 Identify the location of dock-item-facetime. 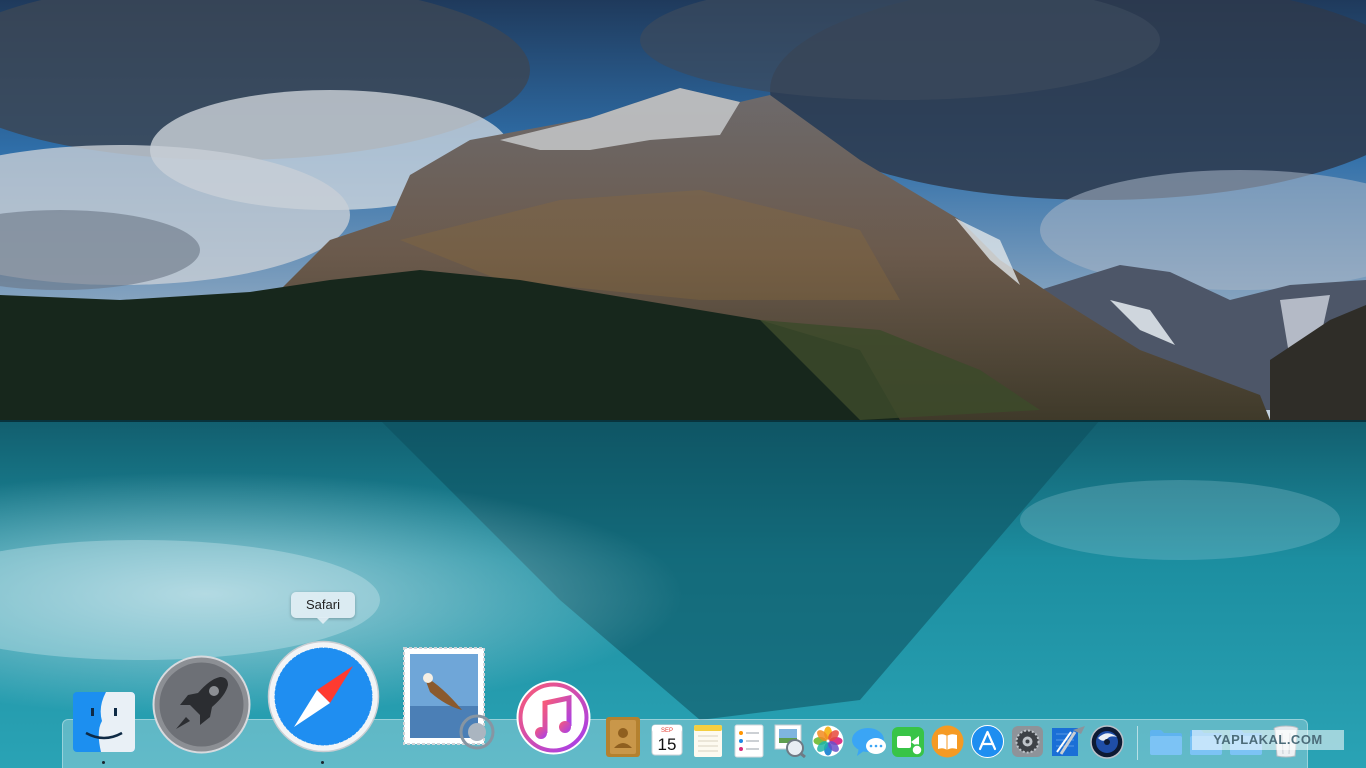
(908, 742).